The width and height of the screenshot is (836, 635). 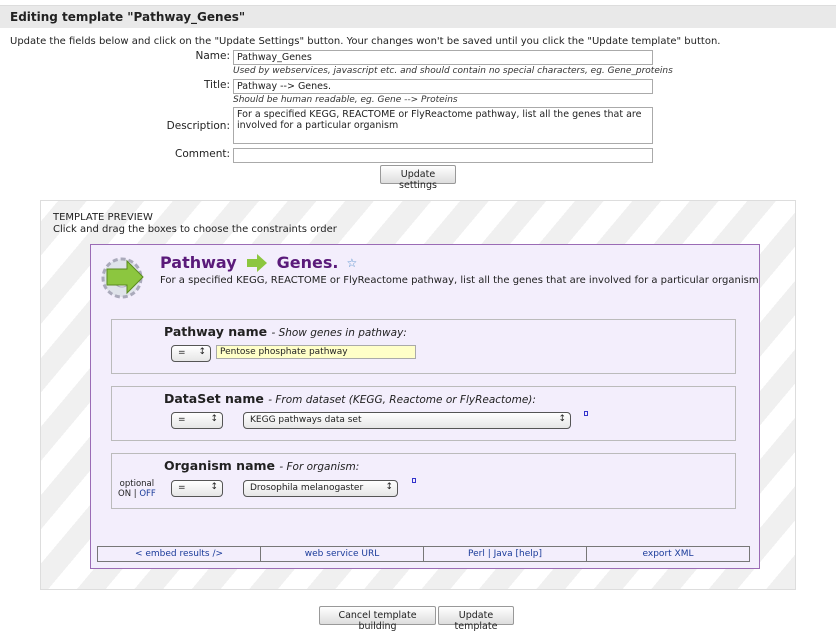 What do you see at coordinates (307, 262) in the screenshot?
I see `title-to: Genes.` at bounding box center [307, 262].